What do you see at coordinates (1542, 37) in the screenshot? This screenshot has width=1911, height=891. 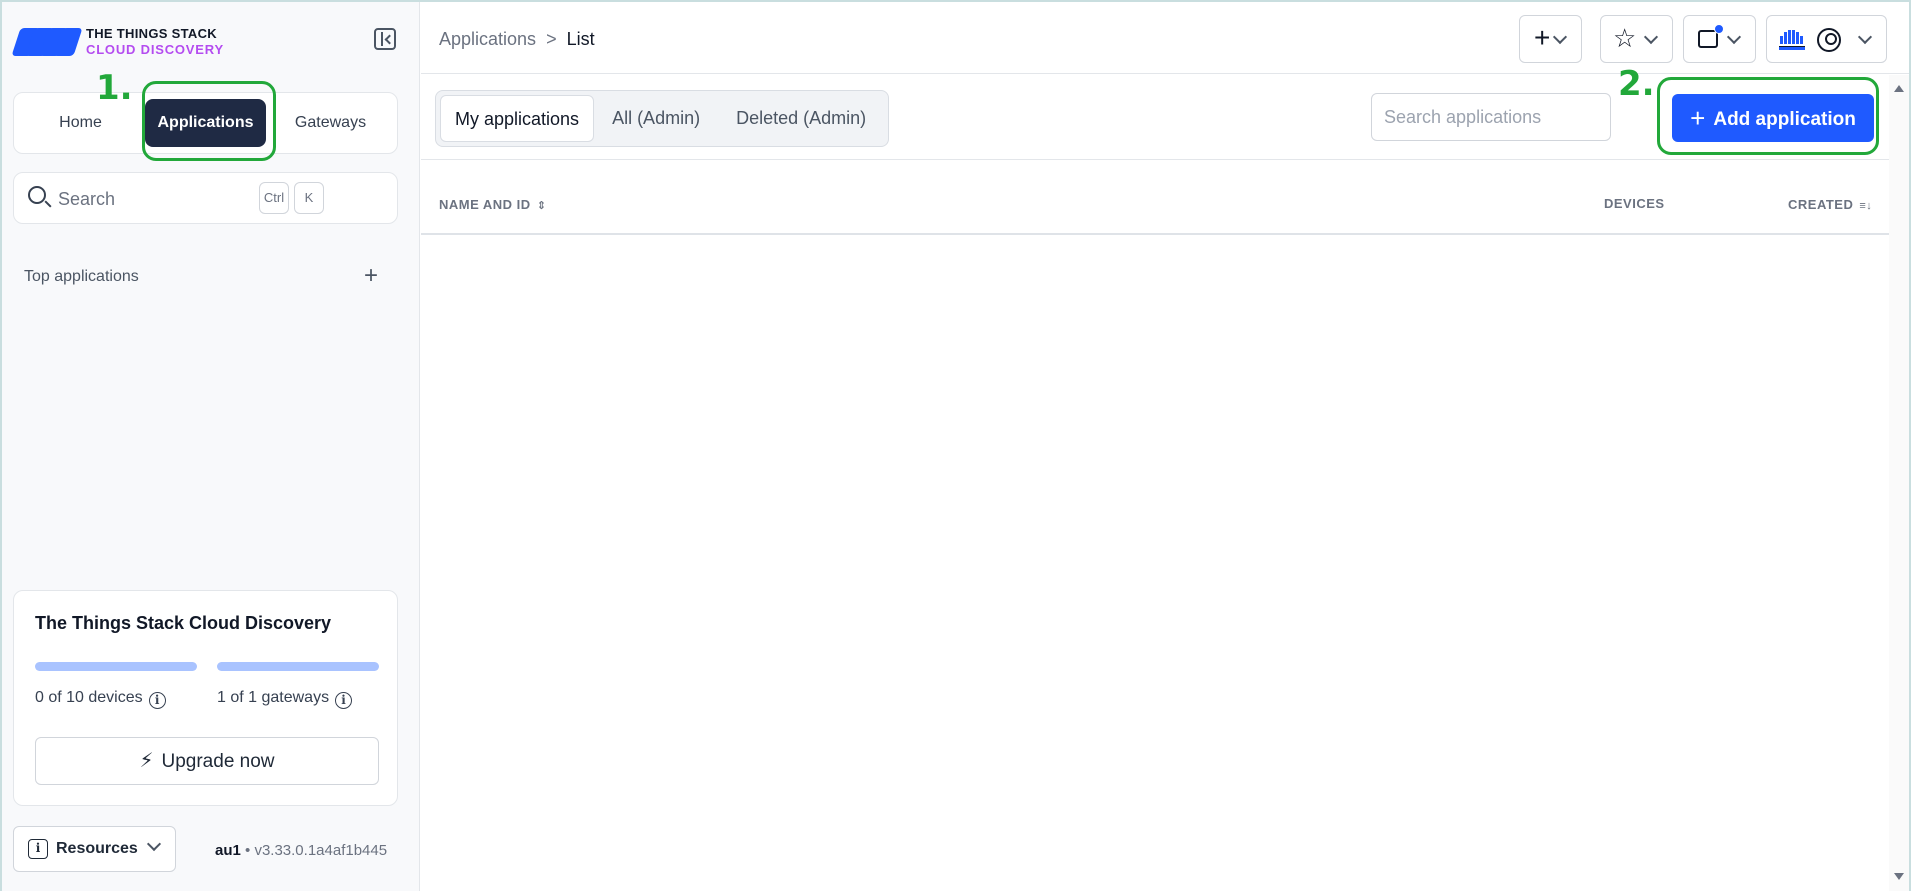 I see `plus-icon: +` at bounding box center [1542, 37].